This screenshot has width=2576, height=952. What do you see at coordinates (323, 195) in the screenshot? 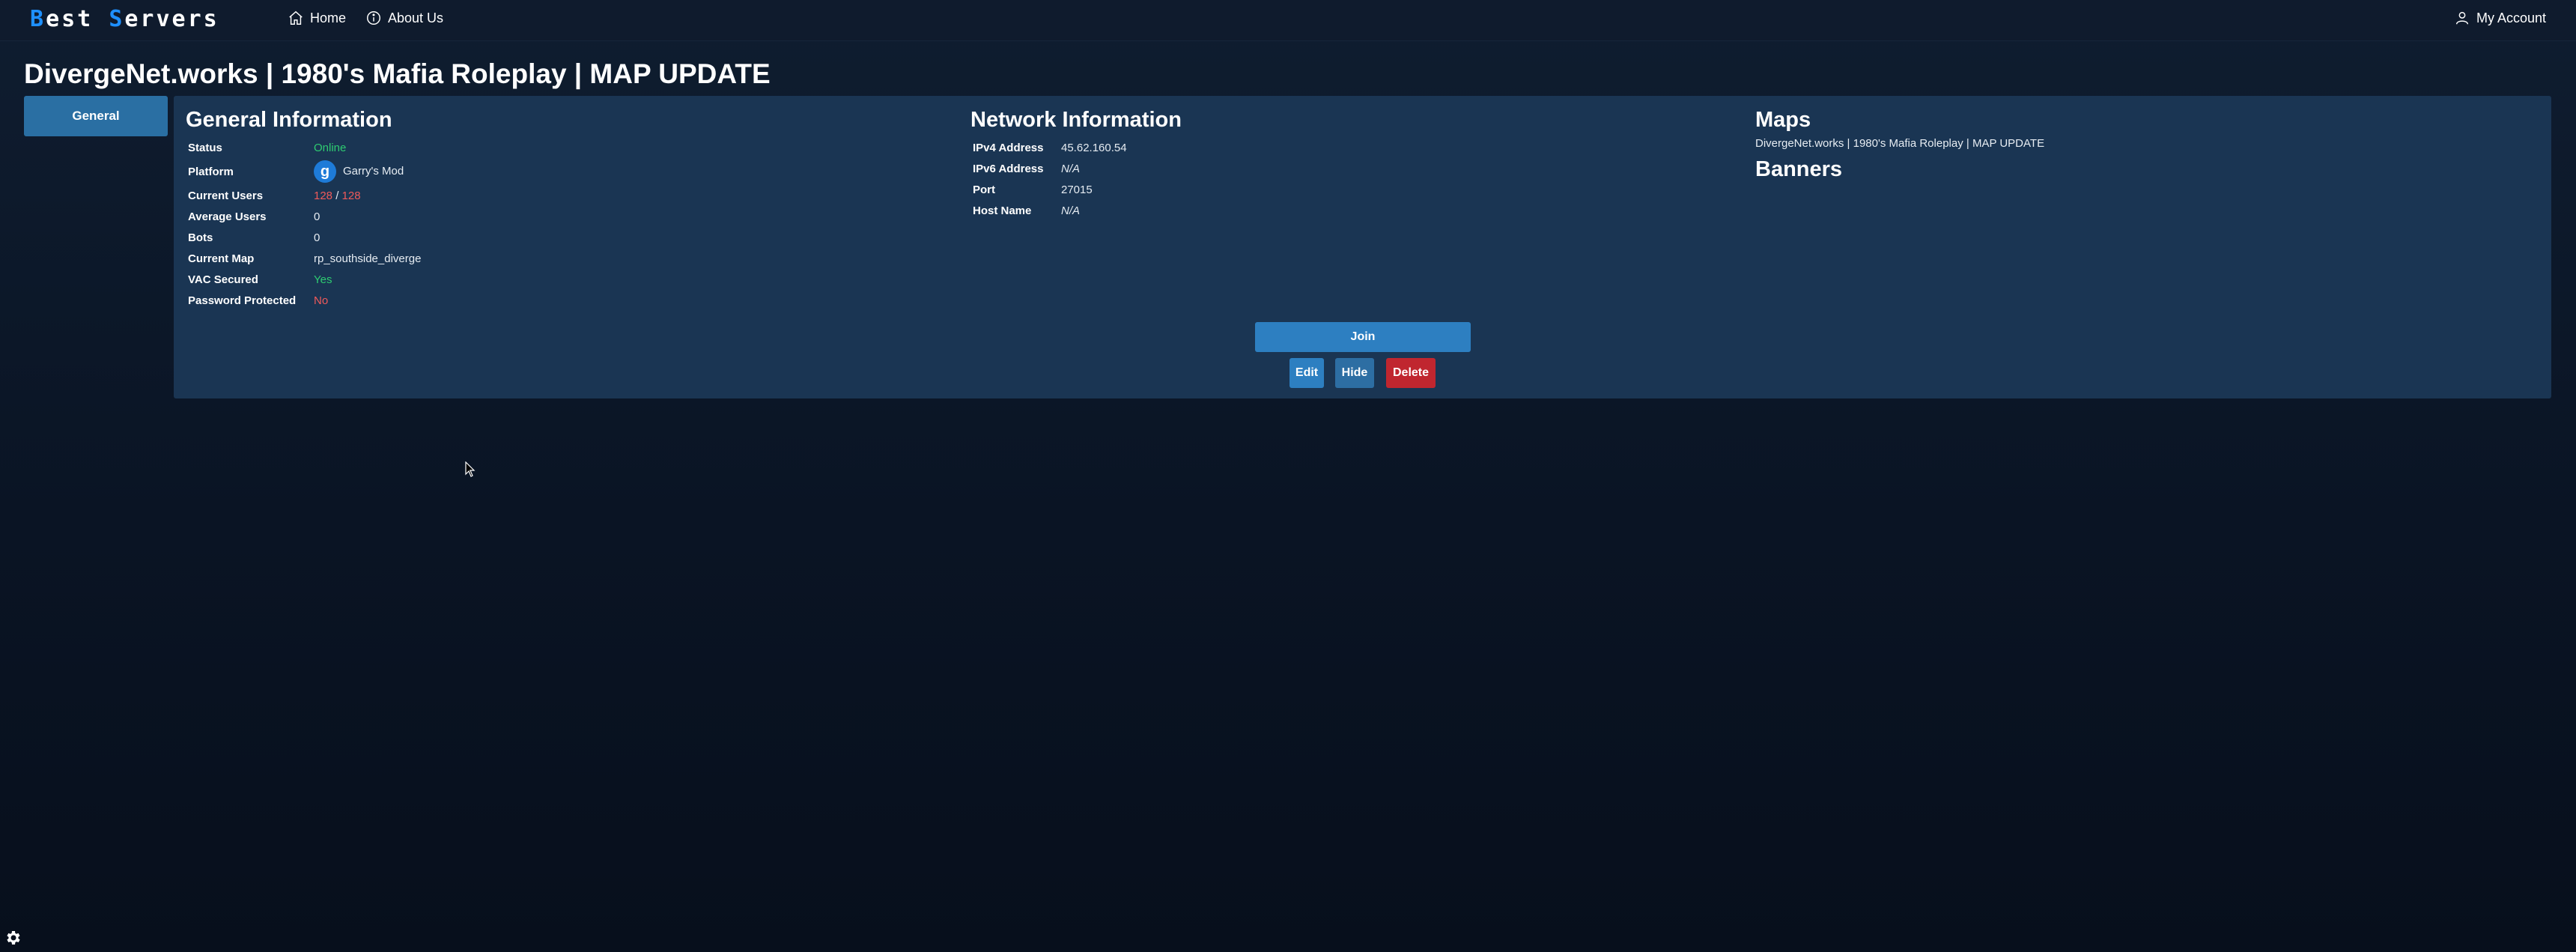
I see `current-users-count: 128` at bounding box center [323, 195].